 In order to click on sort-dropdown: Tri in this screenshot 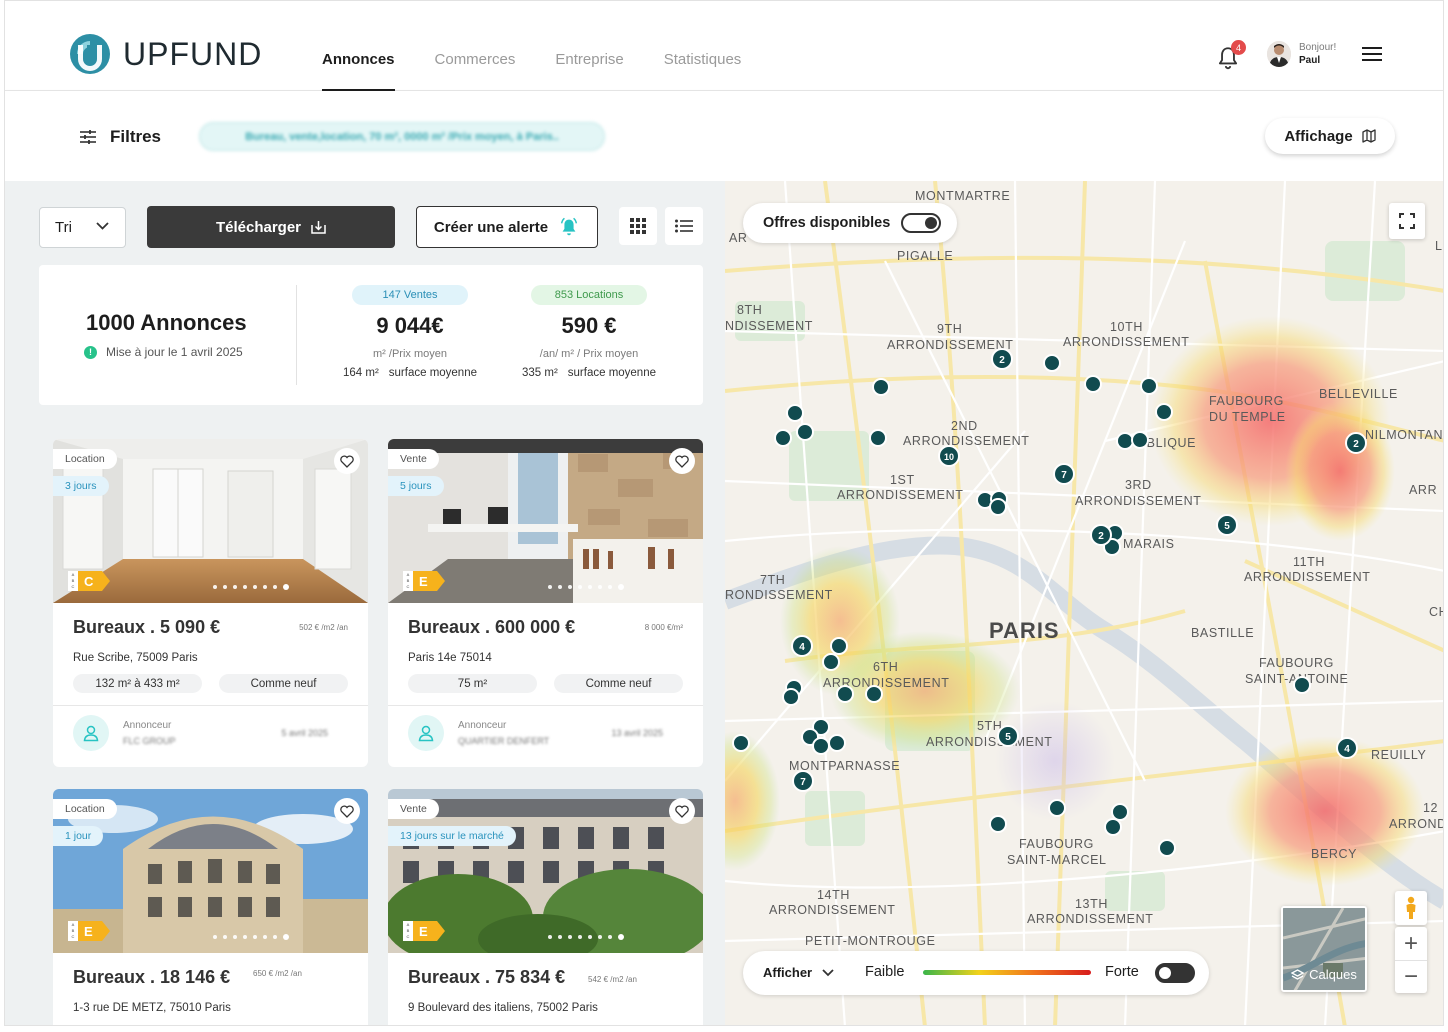, I will do `click(82, 227)`.